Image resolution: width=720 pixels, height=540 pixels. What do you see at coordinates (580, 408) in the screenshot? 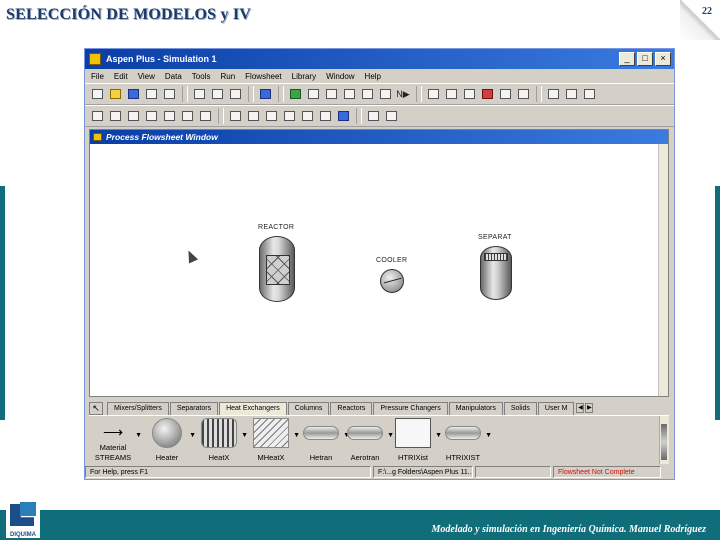
I see `tabs-scroll-left-icon: ◀` at bounding box center [580, 408].